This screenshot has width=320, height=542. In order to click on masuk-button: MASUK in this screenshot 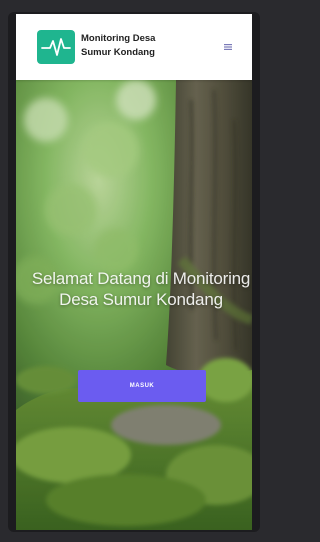, I will do `click(142, 386)`.